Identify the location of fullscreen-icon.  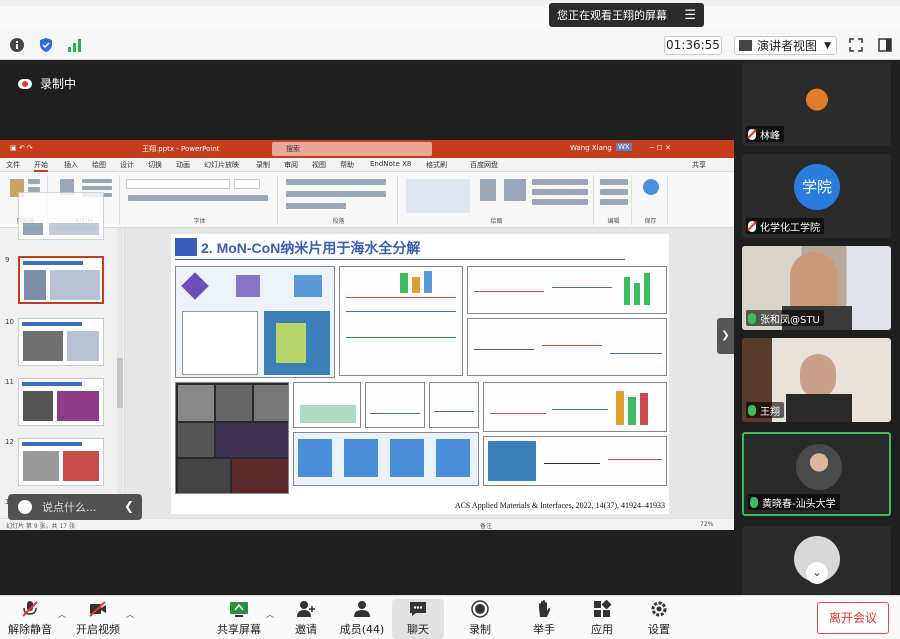
(856, 45).